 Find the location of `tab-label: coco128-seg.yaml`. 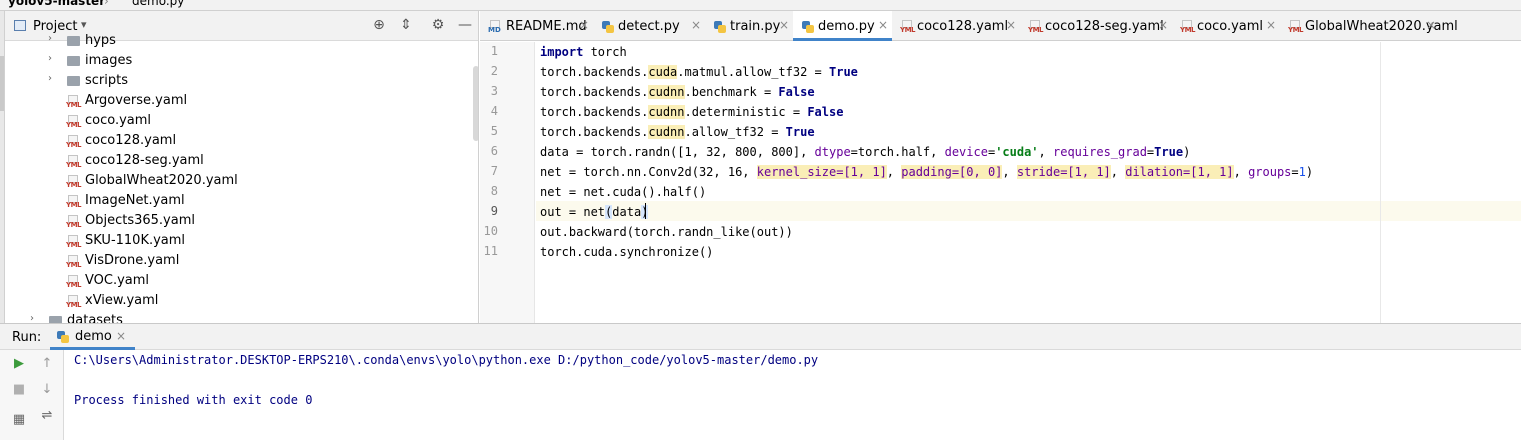

tab-label: coco128-seg.yaml is located at coordinates (1104, 26).